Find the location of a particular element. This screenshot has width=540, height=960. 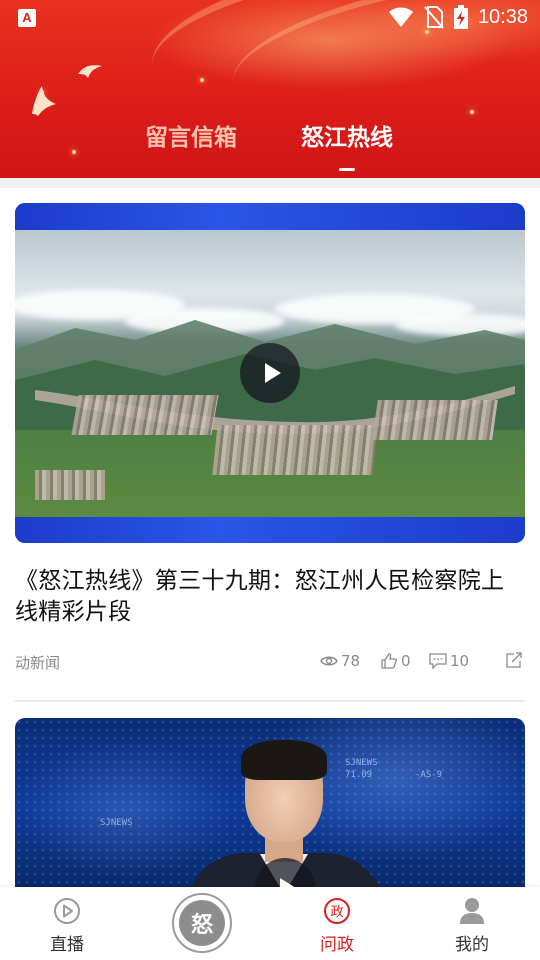

battery-charging-icon is located at coordinates (460, 17).